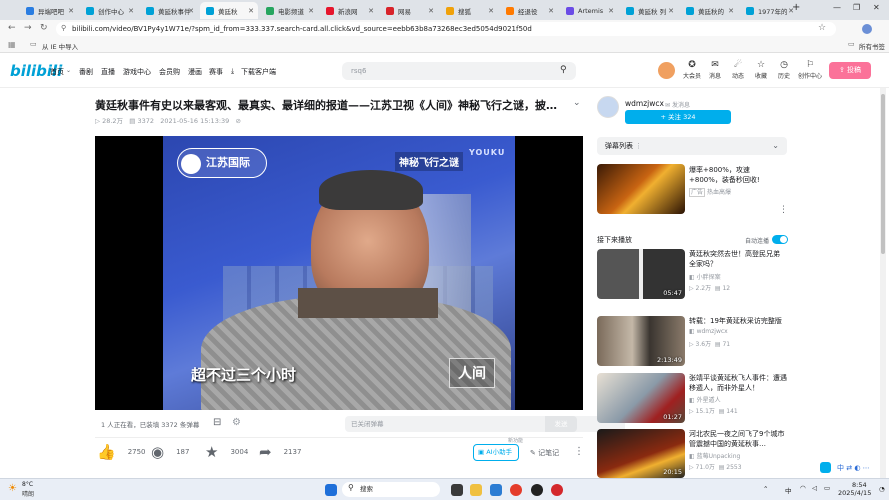 This screenshot has width=889, height=500. Describe the element at coordinates (856, 7) in the screenshot. I see `maximize-icon: ❐` at that location.